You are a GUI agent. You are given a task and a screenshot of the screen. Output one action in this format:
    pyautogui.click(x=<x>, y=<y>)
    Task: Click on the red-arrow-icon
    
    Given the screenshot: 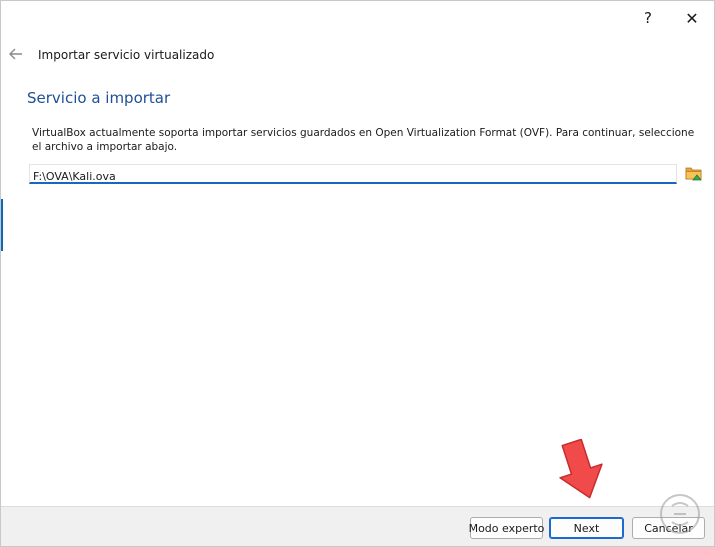 What is the action you would take?
    pyautogui.click(x=581, y=470)
    